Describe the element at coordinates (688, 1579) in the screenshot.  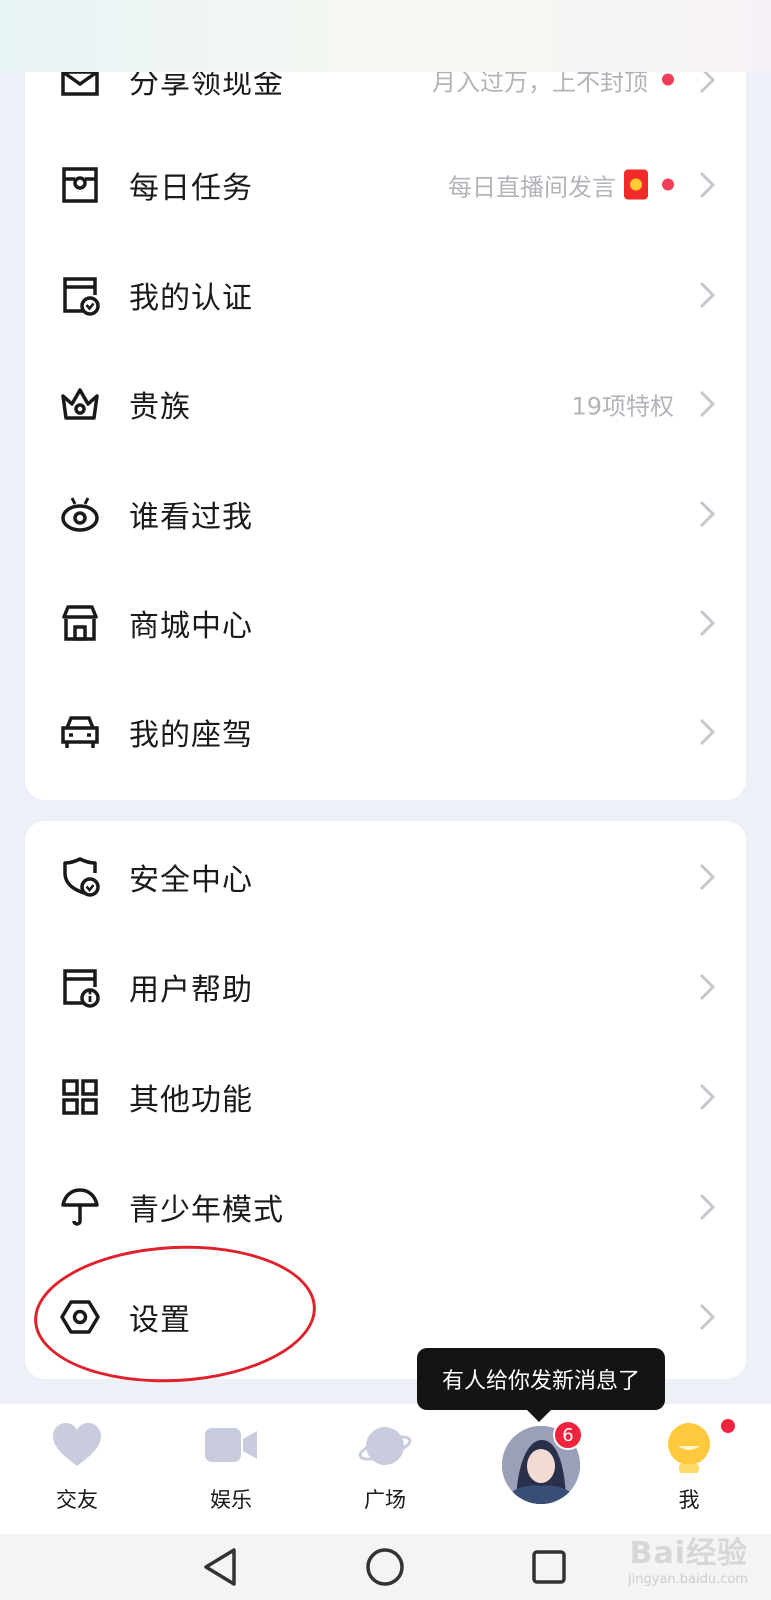
I see `watermark-url: jingyan.baidu.com` at that location.